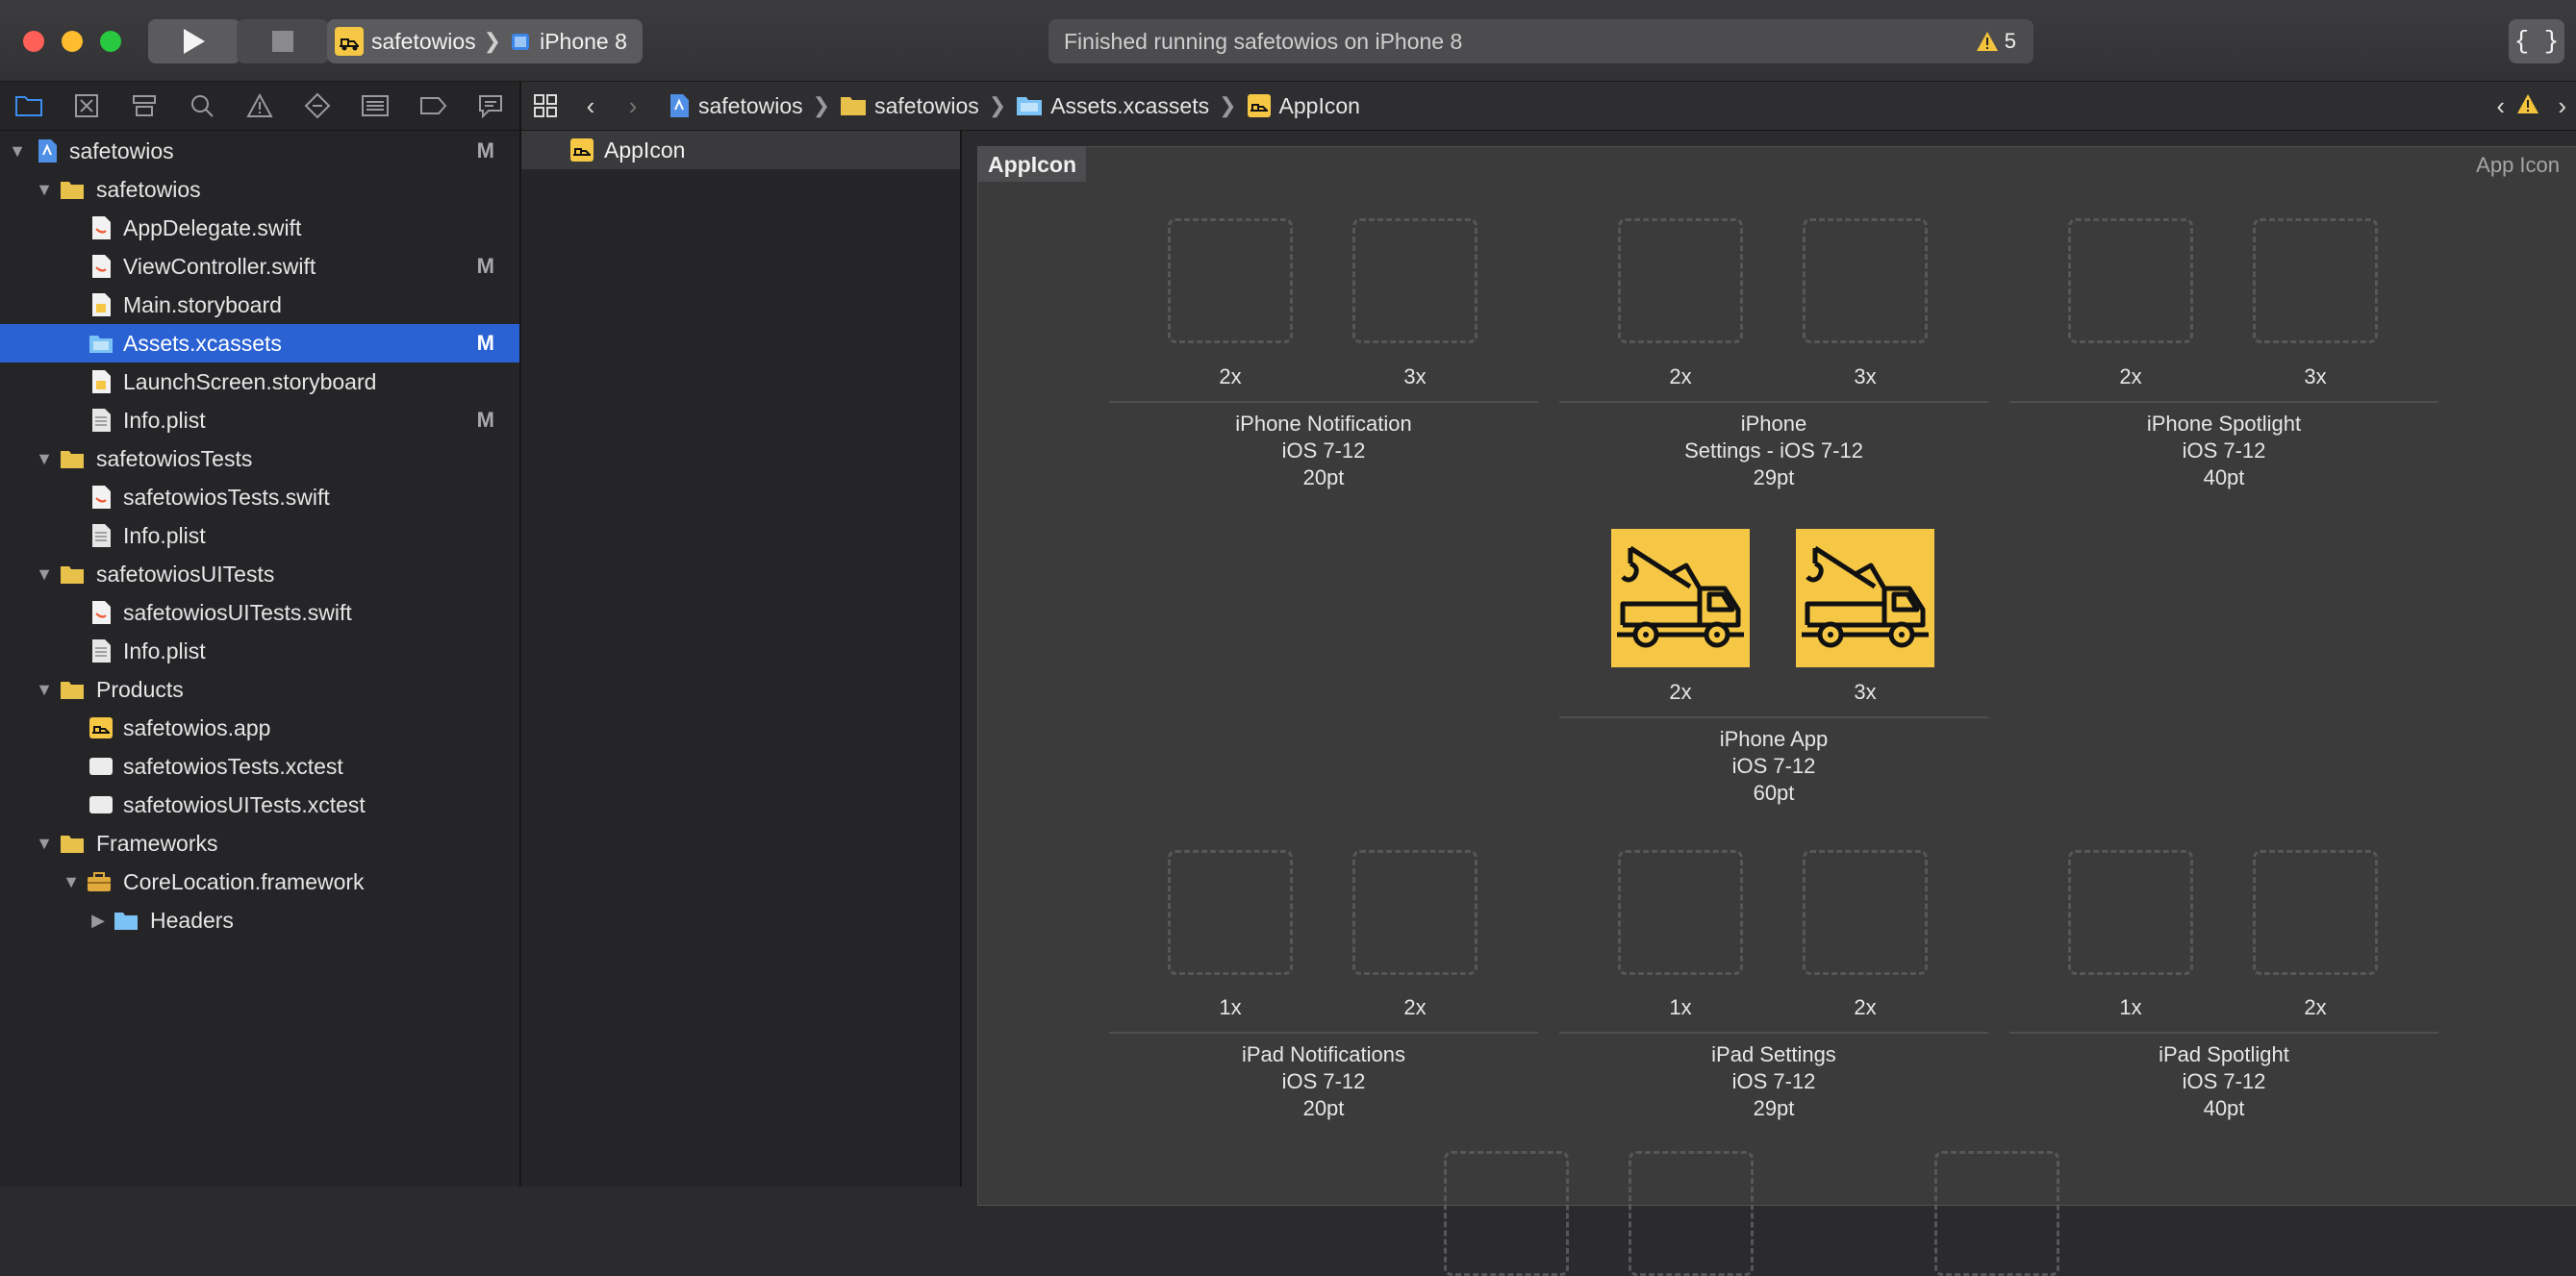 The image size is (2576, 1276). I want to click on tree-item-file: safetowiosUITests.xctest, so click(259, 805).